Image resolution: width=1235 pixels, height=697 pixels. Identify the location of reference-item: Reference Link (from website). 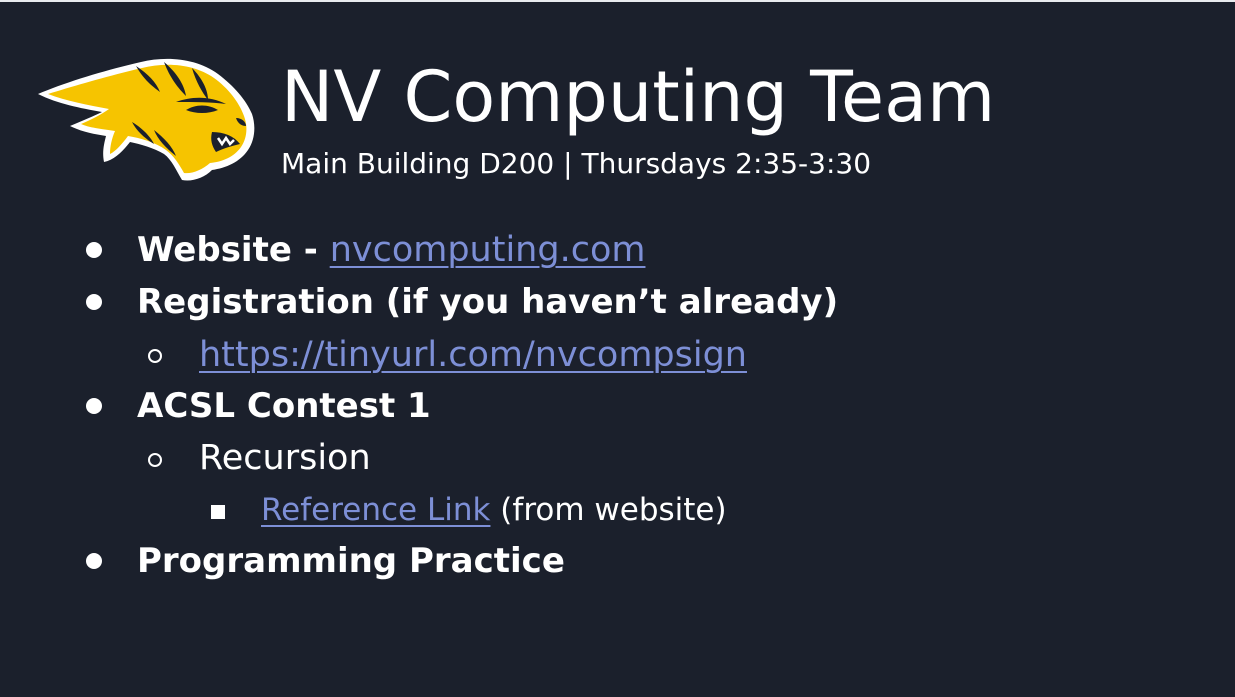
(494, 512).